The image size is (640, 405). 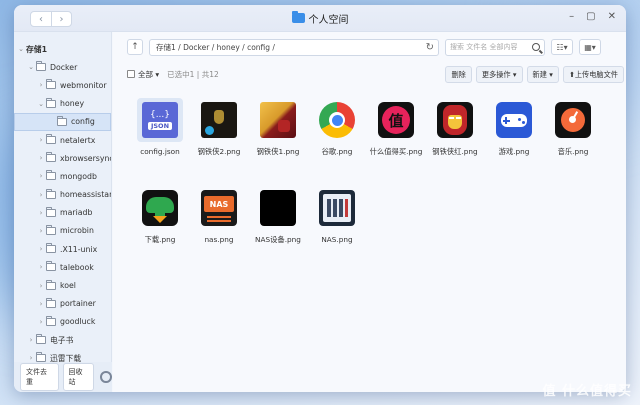 I want to click on new-button: 新建 ▾, so click(x=542, y=74).